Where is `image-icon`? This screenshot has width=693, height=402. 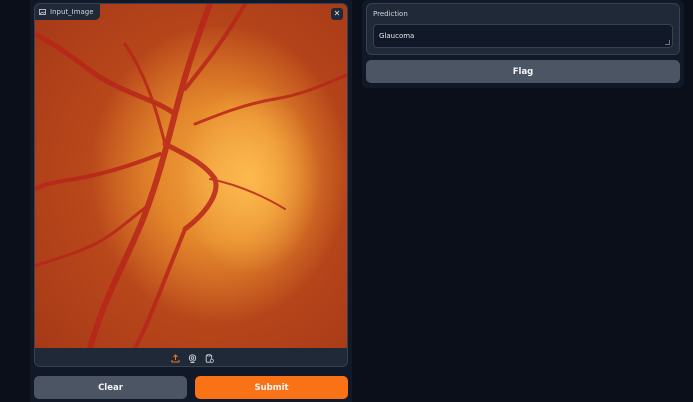 image-icon is located at coordinates (42, 12).